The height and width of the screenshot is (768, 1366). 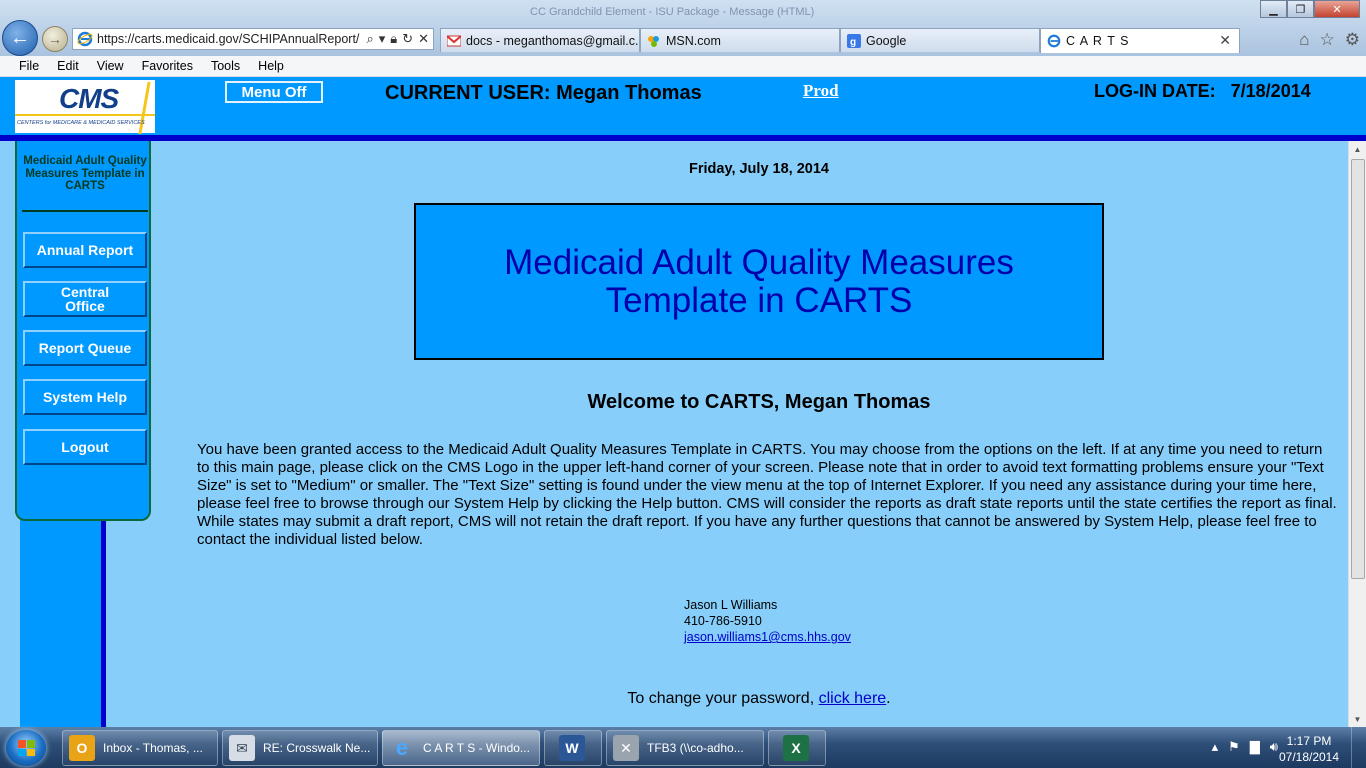 I want to click on browser-menubar: File Edit View Favorites Tools Help, so click(x=683, y=66).